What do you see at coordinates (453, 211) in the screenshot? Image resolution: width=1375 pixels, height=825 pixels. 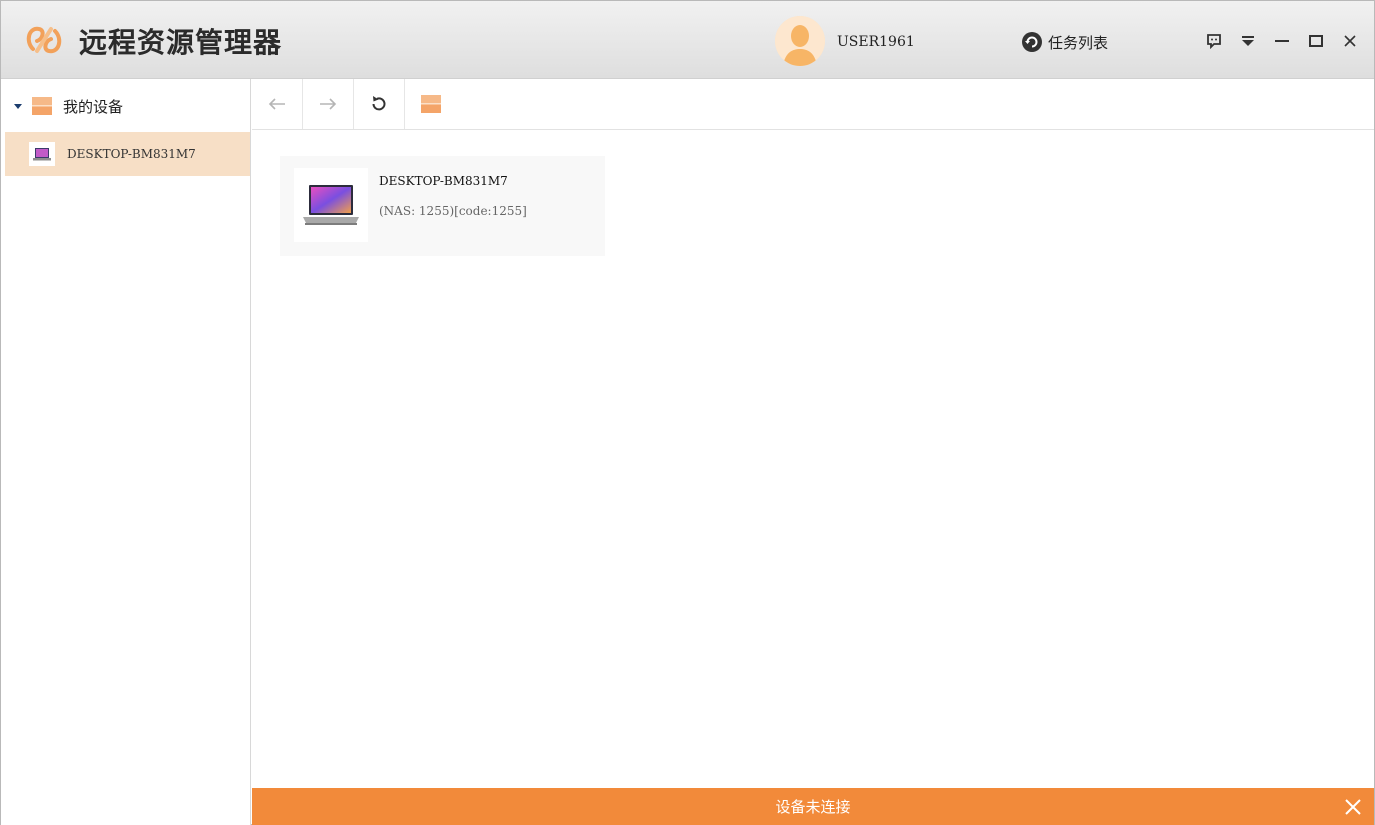 I see `device-info: (NAS: 1255)[code:1255]` at bounding box center [453, 211].